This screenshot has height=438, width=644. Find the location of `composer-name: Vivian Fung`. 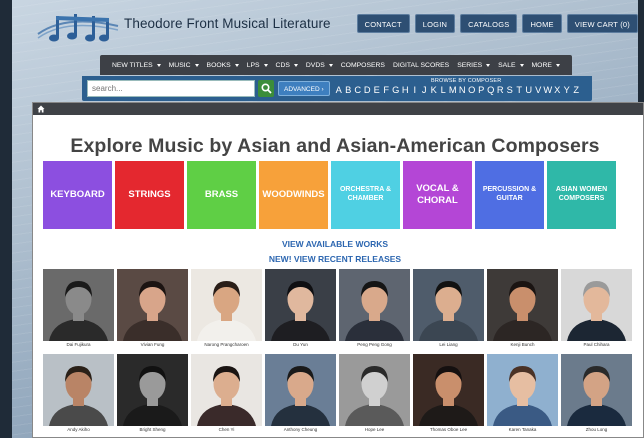

composer-name: Vivian Fung is located at coordinates (152, 344).